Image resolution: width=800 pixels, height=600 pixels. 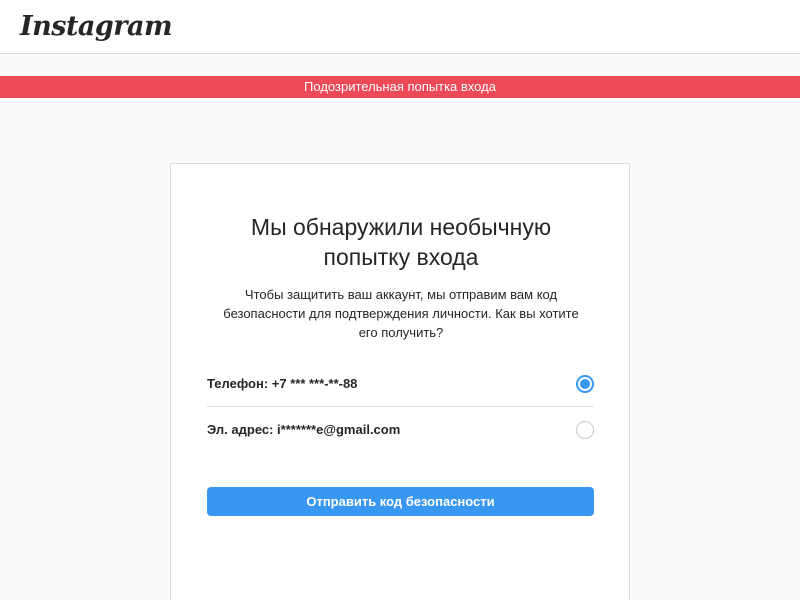 I want to click on phone-option: Телефон: +7 *** ***-**-88, so click(x=400, y=384).